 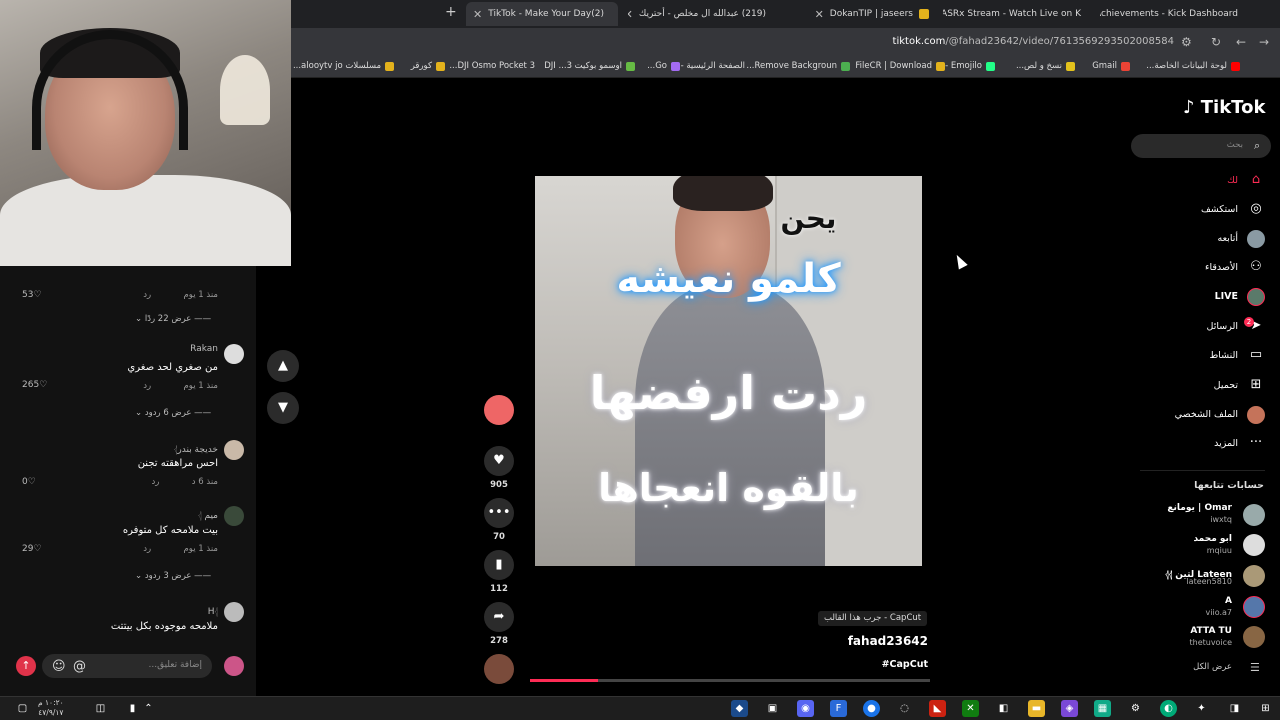 What do you see at coordinates (805, 708) in the screenshot?
I see `discord-icon: ◉` at bounding box center [805, 708].